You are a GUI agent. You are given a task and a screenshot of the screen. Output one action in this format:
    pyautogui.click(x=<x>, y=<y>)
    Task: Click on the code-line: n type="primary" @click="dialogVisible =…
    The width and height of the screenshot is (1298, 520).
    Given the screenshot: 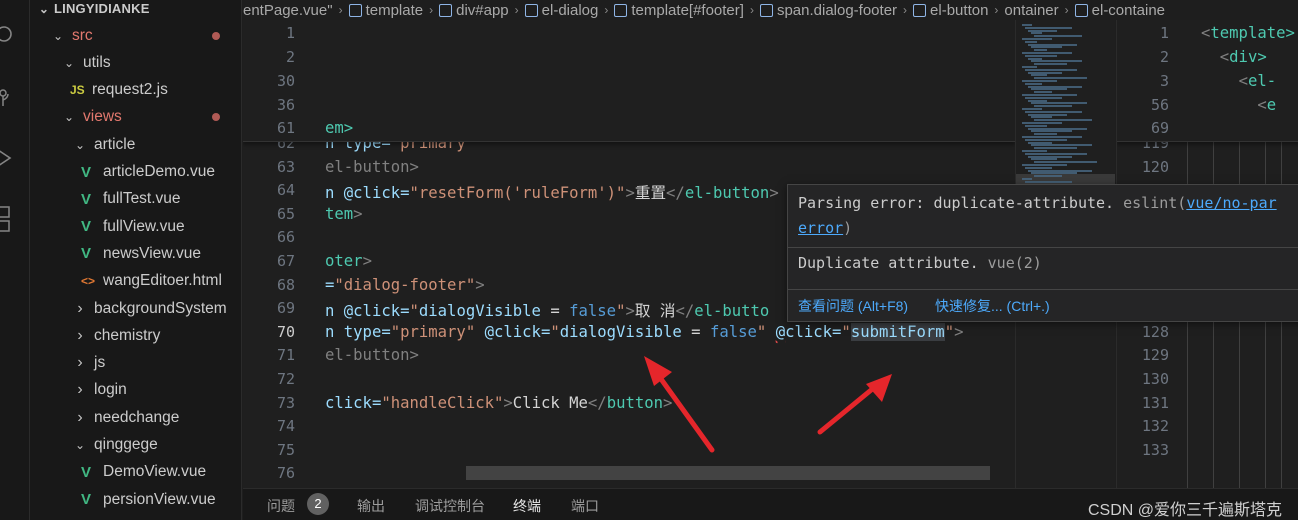 What is the action you would take?
    pyautogui.click(x=644, y=331)
    